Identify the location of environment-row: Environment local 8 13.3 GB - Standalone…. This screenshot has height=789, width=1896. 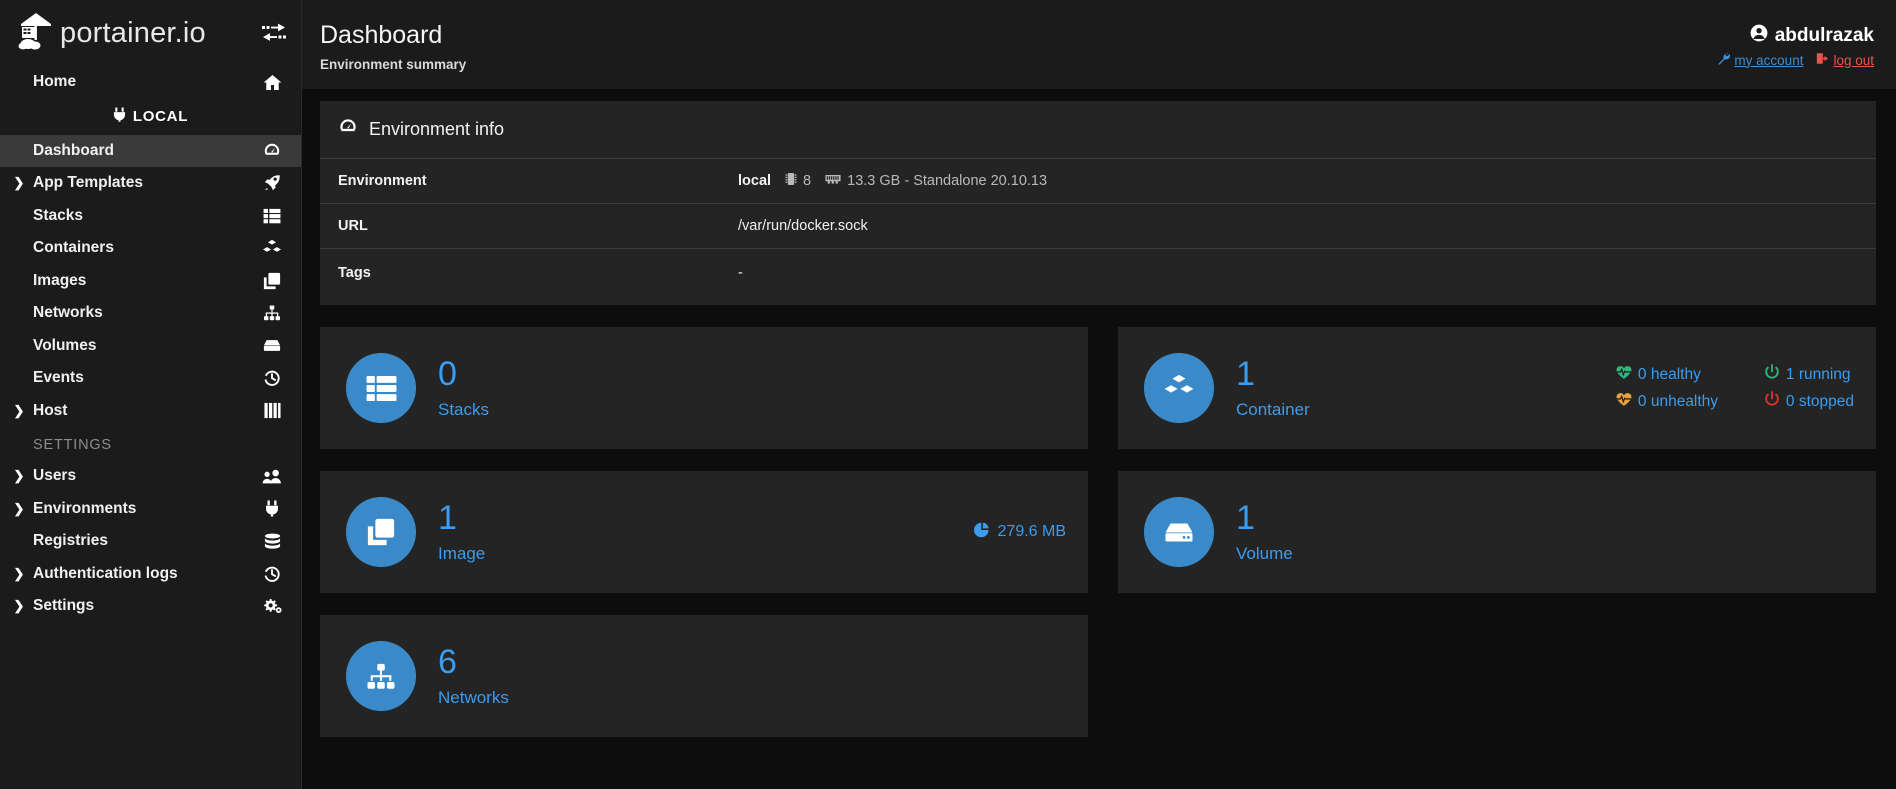
(1098, 180).